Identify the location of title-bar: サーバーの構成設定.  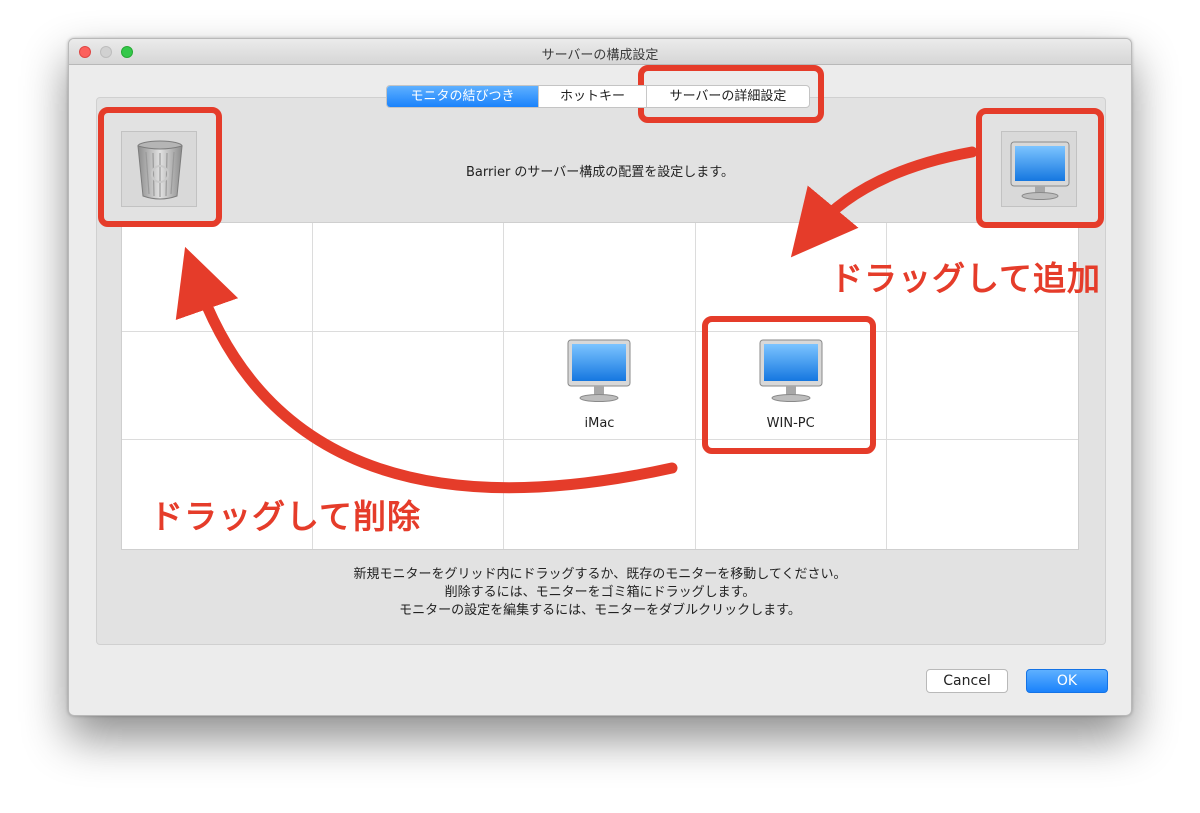
(600, 52).